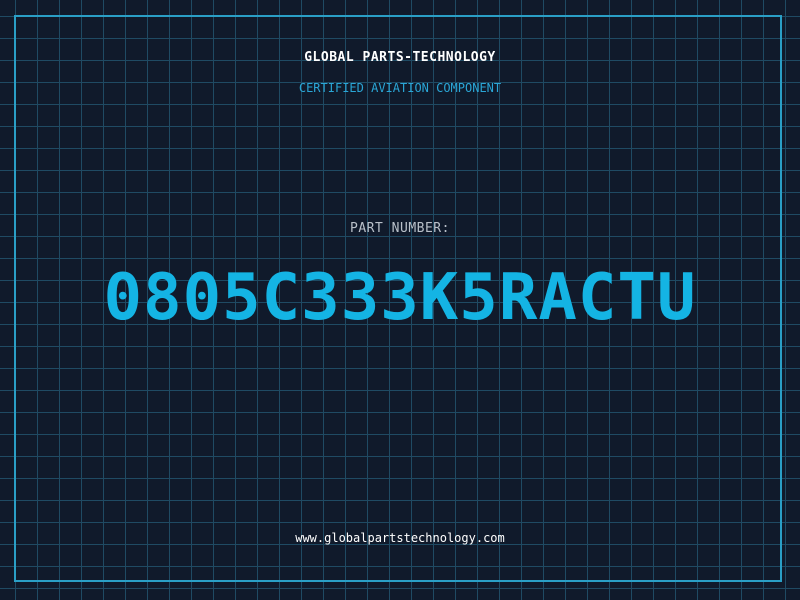  I want to click on website-url: www.globalpartstechnology.com, so click(400, 538).